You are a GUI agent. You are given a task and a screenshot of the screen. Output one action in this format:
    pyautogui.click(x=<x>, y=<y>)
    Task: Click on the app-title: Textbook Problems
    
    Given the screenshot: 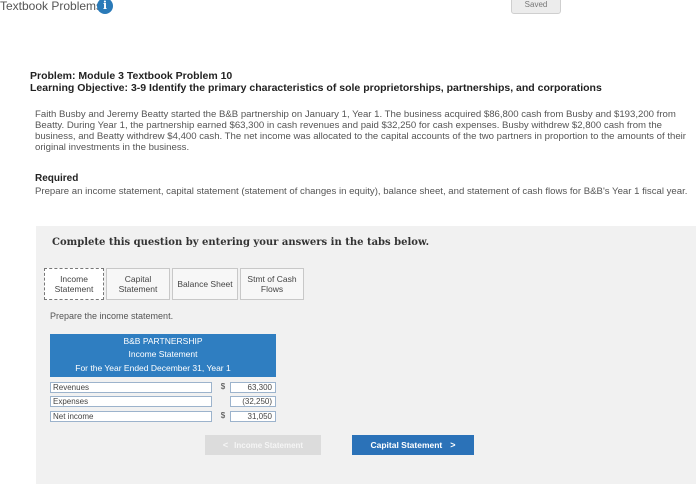 What is the action you would take?
    pyautogui.click(x=51, y=6)
    